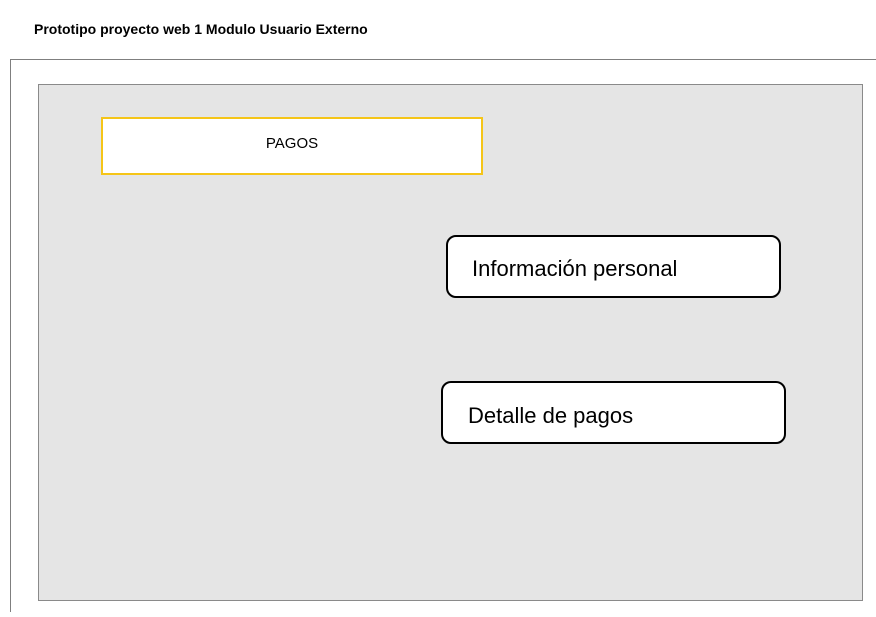 This screenshot has width=876, height=617. I want to click on section-header-pagos: PAGOS, so click(292, 146).